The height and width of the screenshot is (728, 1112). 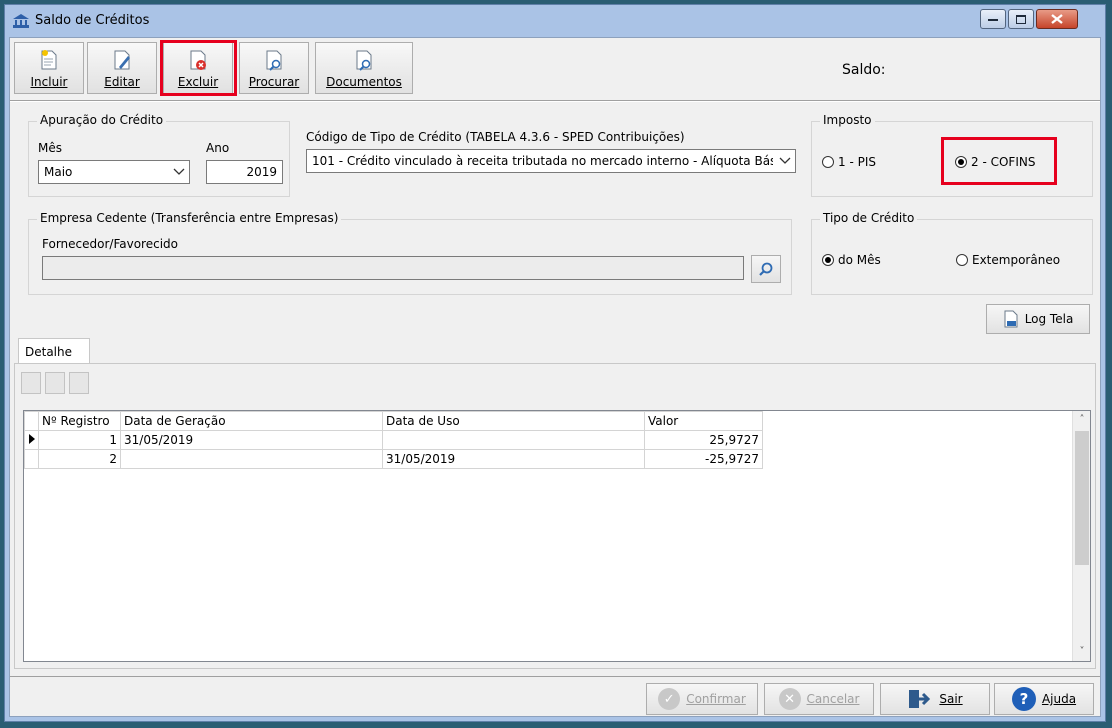 What do you see at coordinates (1016, 260) in the screenshot?
I see `extemporaneo-label: Extemporâneo` at bounding box center [1016, 260].